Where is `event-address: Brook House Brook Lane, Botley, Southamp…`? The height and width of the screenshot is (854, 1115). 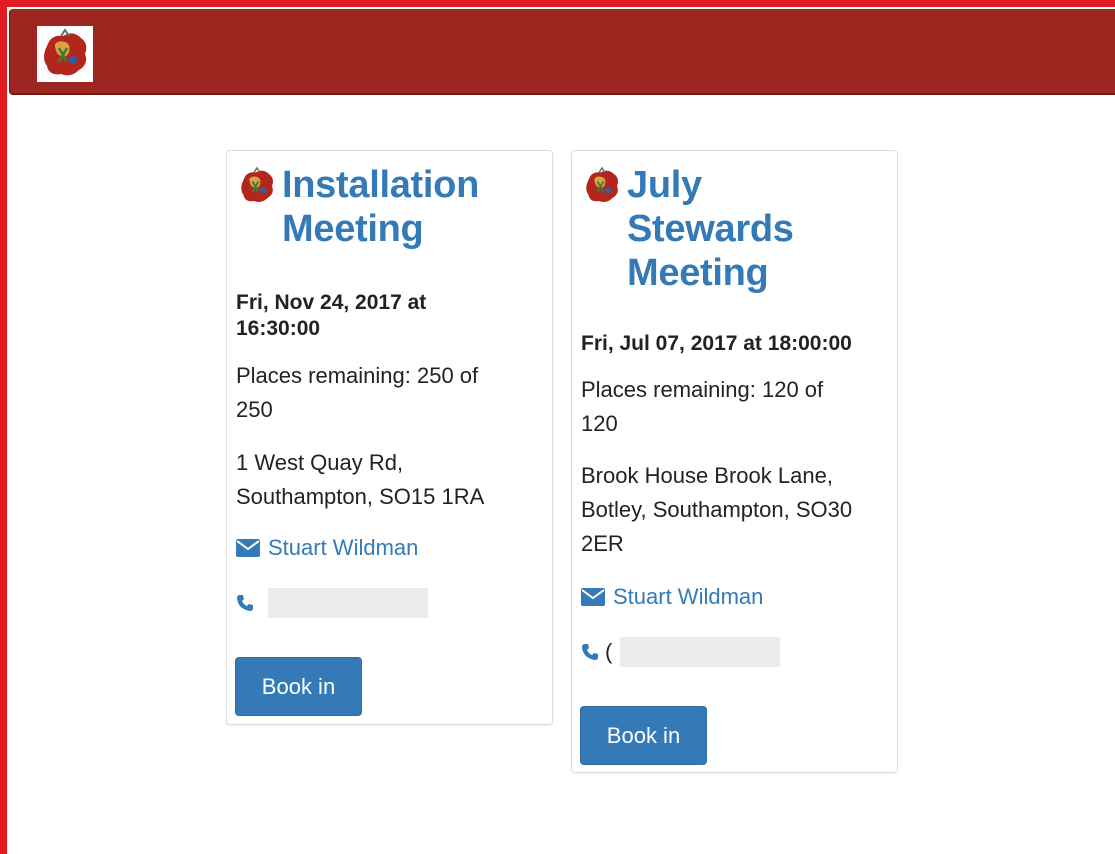
event-address: Brook House Brook Lane, Botley, Southamp… is located at coordinates (726, 510).